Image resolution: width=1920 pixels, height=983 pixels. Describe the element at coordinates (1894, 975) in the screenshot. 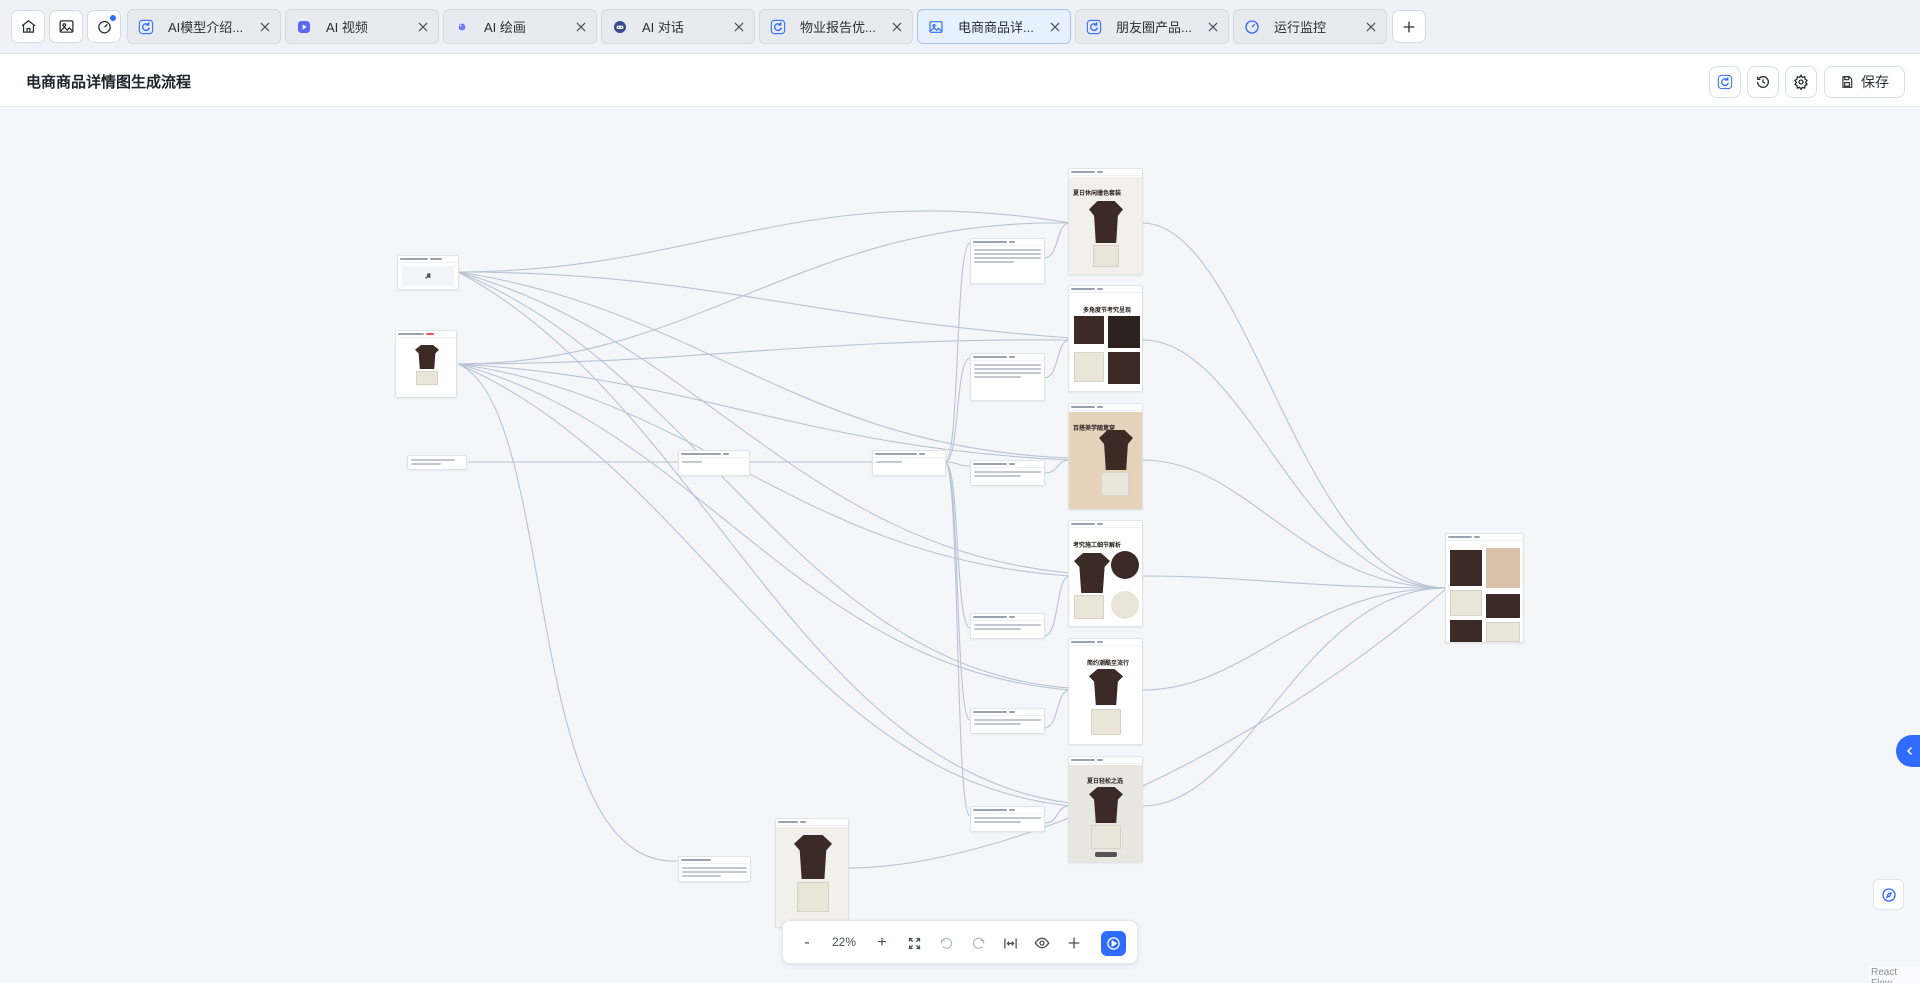

I see `react-flow-attribution: React Flow` at that location.